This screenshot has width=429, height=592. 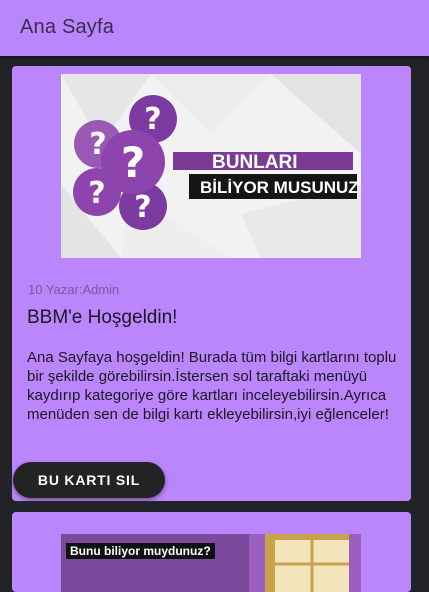 I want to click on info-card: Bunu biliyor muydunuz?, so click(x=211, y=552).